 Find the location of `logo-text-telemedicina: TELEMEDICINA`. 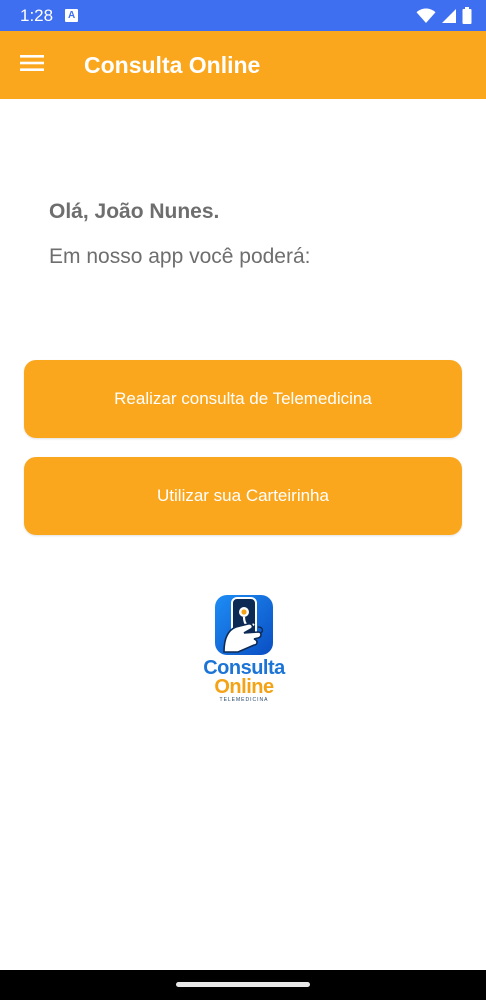

logo-text-telemedicina: TELEMEDICINA is located at coordinates (244, 700).